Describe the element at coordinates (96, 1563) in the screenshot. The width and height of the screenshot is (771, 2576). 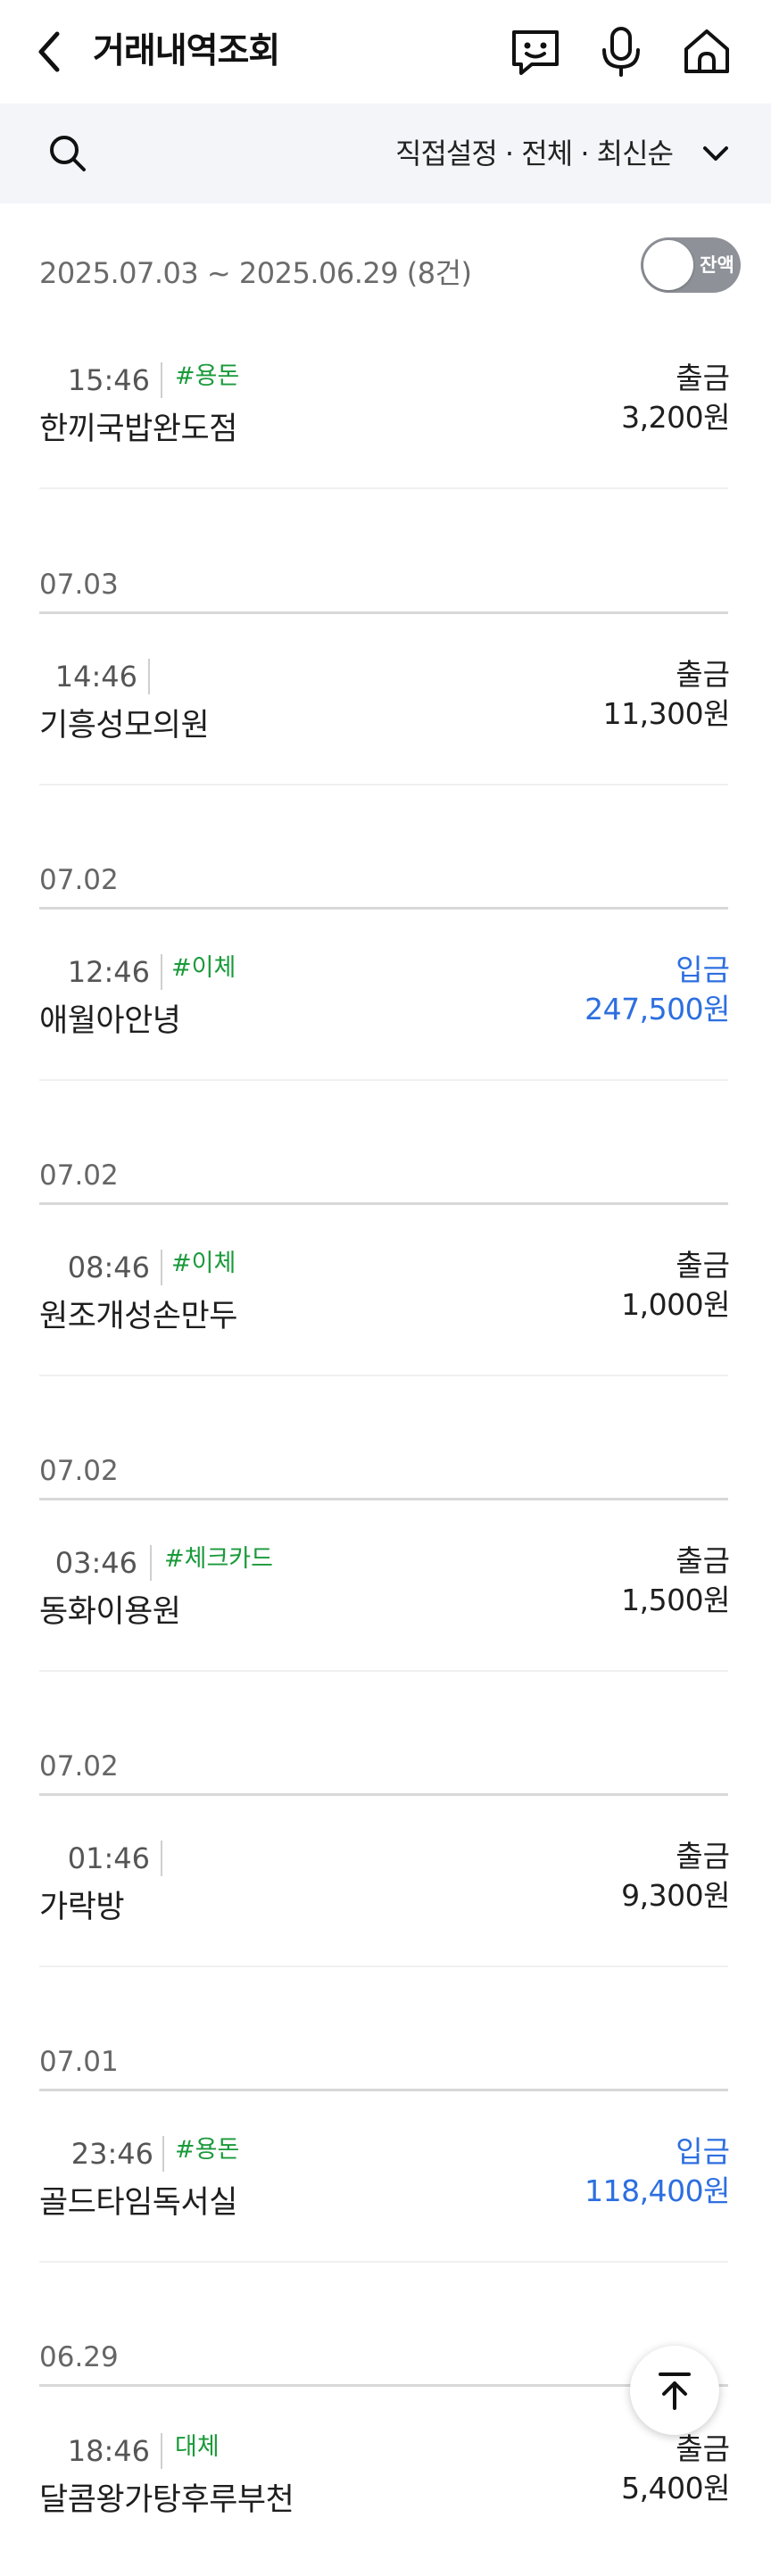
I see `transaction-time: 03:46` at that location.